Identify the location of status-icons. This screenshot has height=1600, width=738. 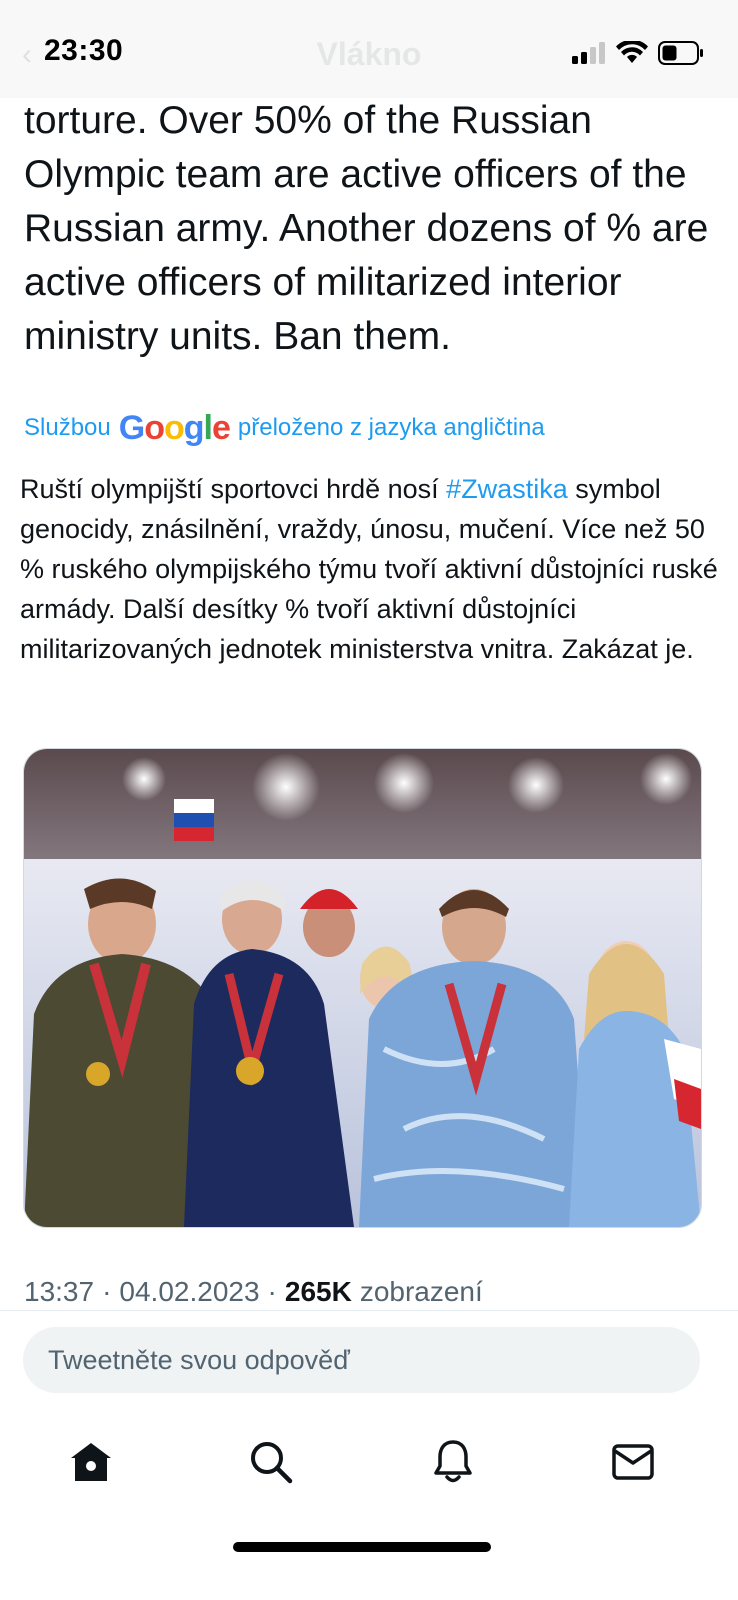
(638, 53).